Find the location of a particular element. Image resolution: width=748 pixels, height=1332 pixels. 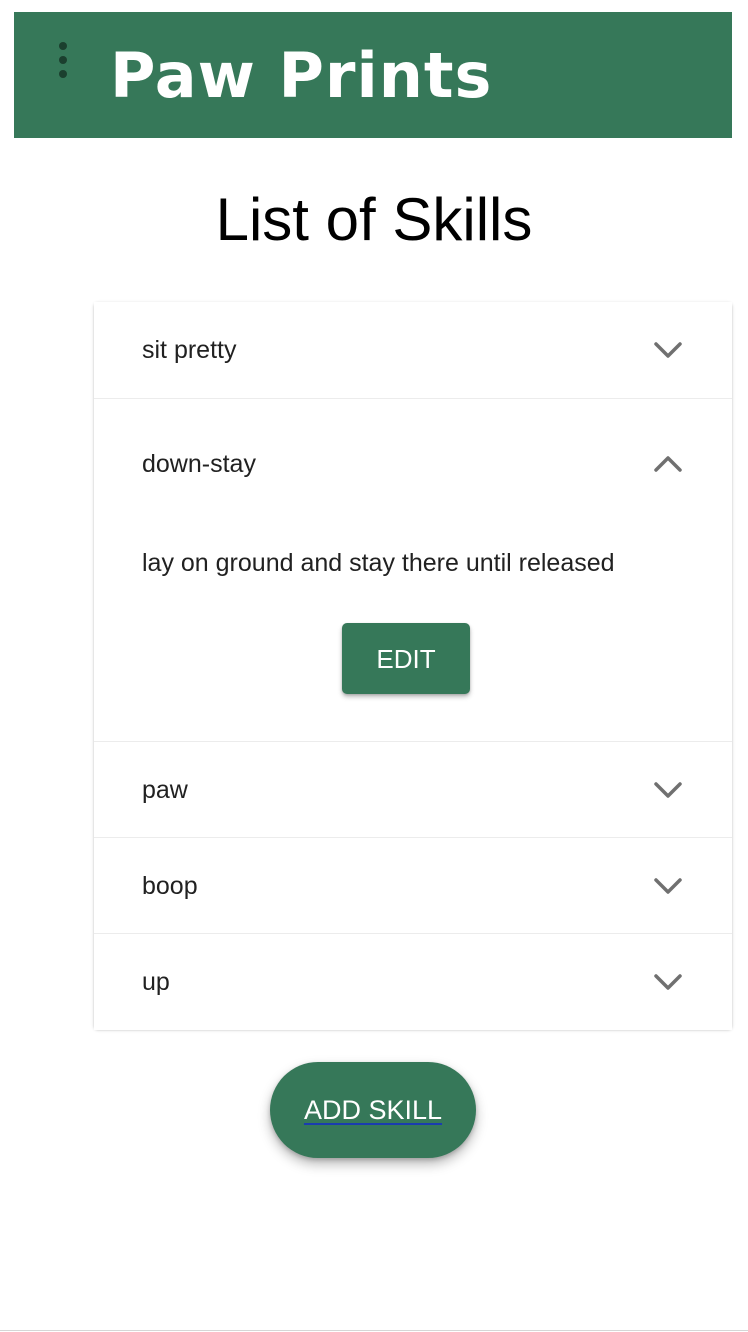

page-divider is located at coordinates (374, 1330).